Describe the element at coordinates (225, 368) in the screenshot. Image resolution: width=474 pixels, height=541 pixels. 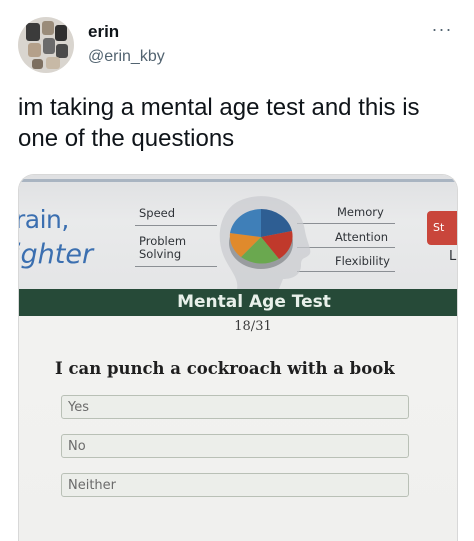
I see `question-text: I can punch a cockroach with a book` at that location.